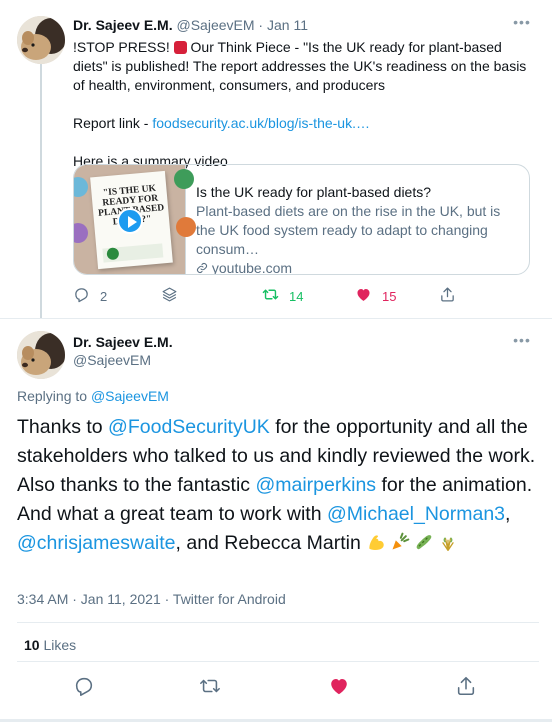 The height and width of the screenshot is (722, 552). I want to click on replying-to: Replying to @SajeevEM, so click(93, 396).